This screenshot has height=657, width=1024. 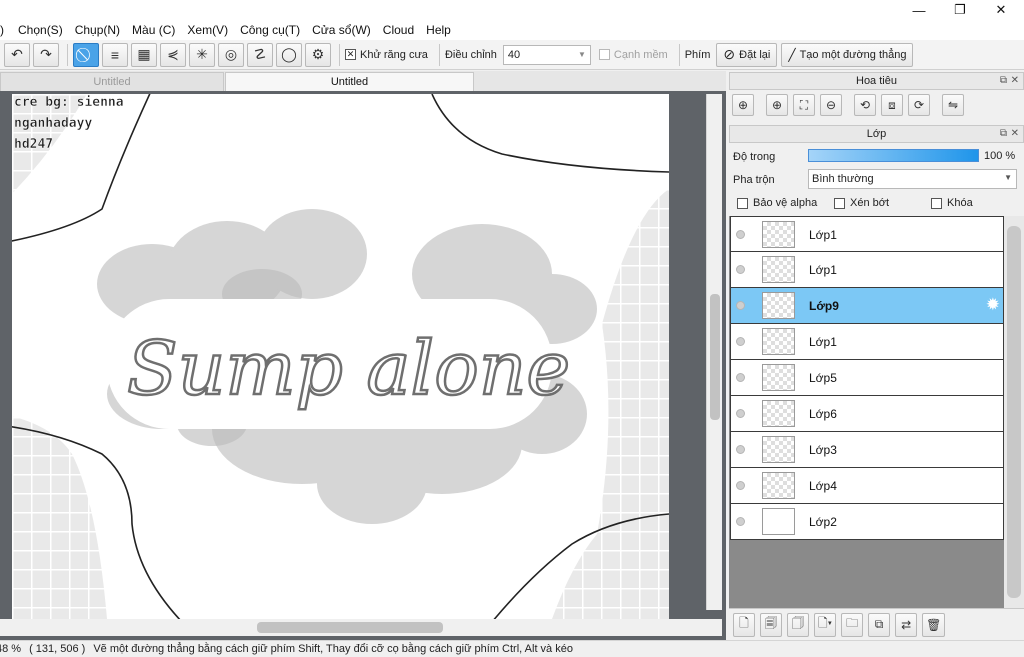 What do you see at coordinates (744, 624) in the screenshot?
I see `new-layer-button: 🗋` at bounding box center [744, 624].